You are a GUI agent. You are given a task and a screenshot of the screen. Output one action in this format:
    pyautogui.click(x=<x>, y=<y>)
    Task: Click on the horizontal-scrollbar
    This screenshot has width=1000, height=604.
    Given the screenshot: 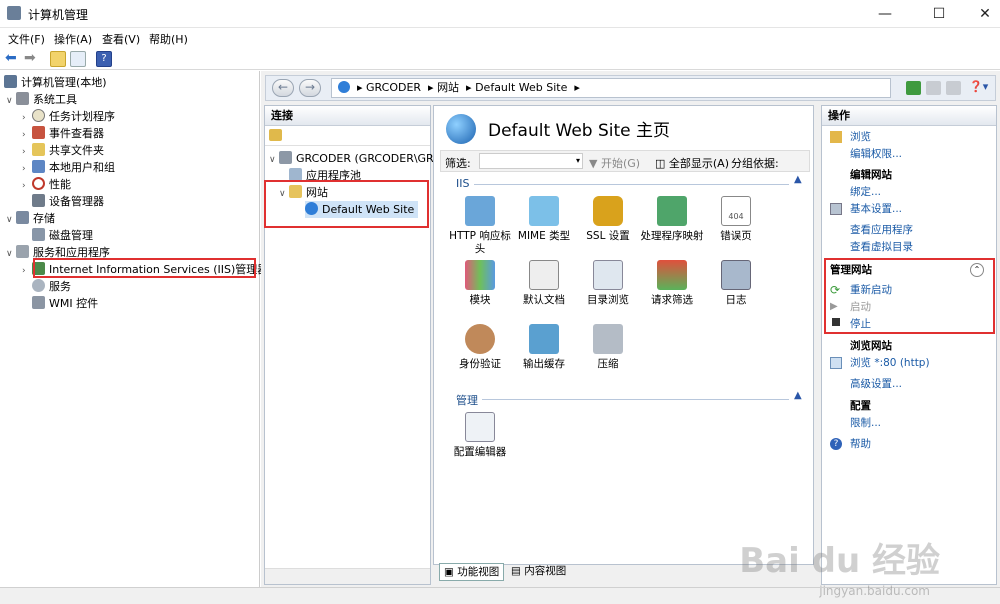 What is the action you would take?
    pyautogui.click(x=347, y=576)
    